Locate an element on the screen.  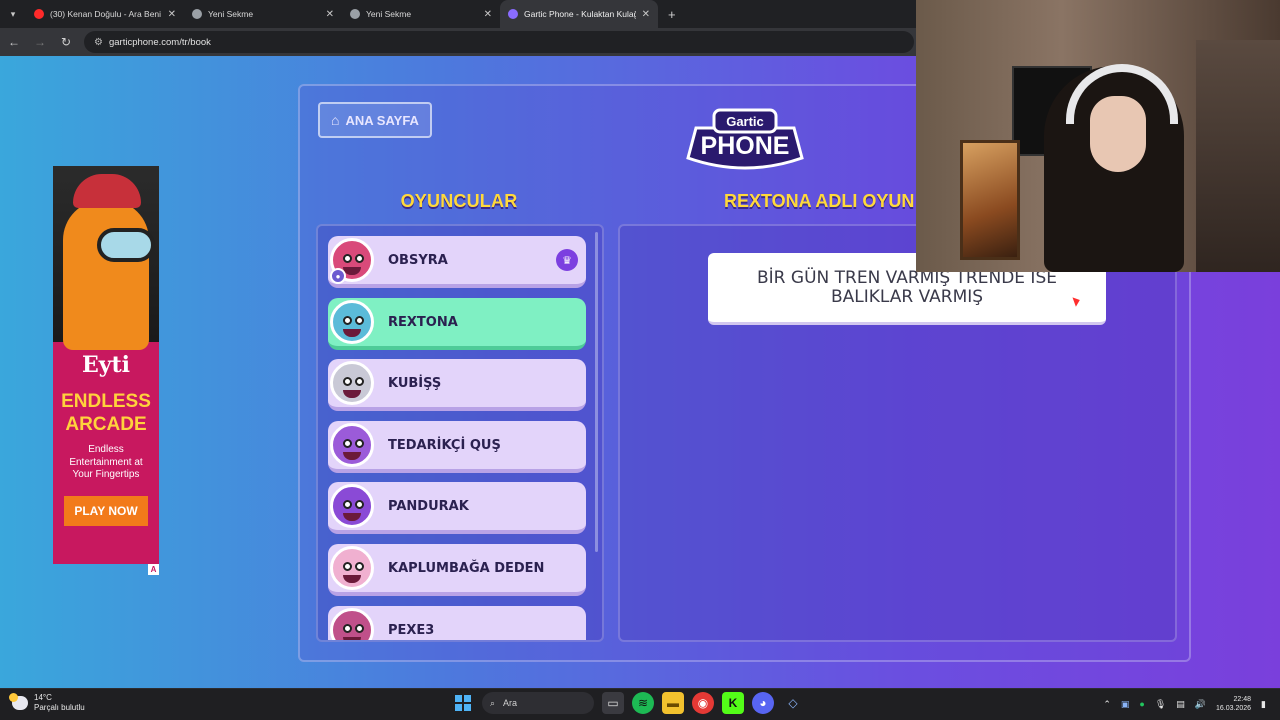
tab-title: (30) Kenan Doğulu - Ara Beni Lü is located at coordinates (106, 14).